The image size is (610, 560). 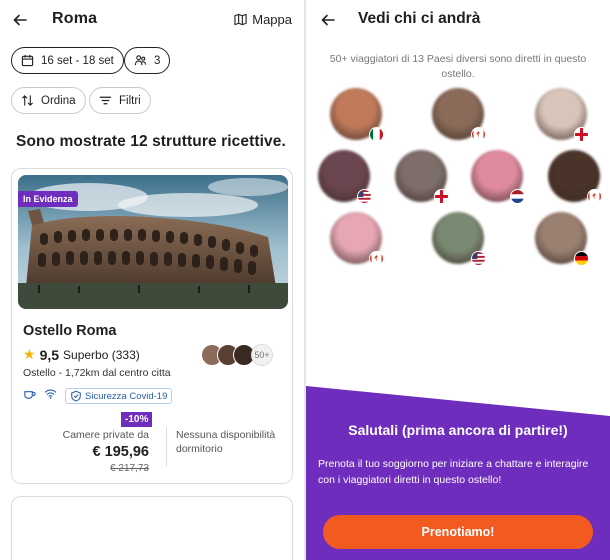 What do you see at coordinates (152, 528) in the screenshot?
I see `listing-card-next` at bounding box center [152, 528].